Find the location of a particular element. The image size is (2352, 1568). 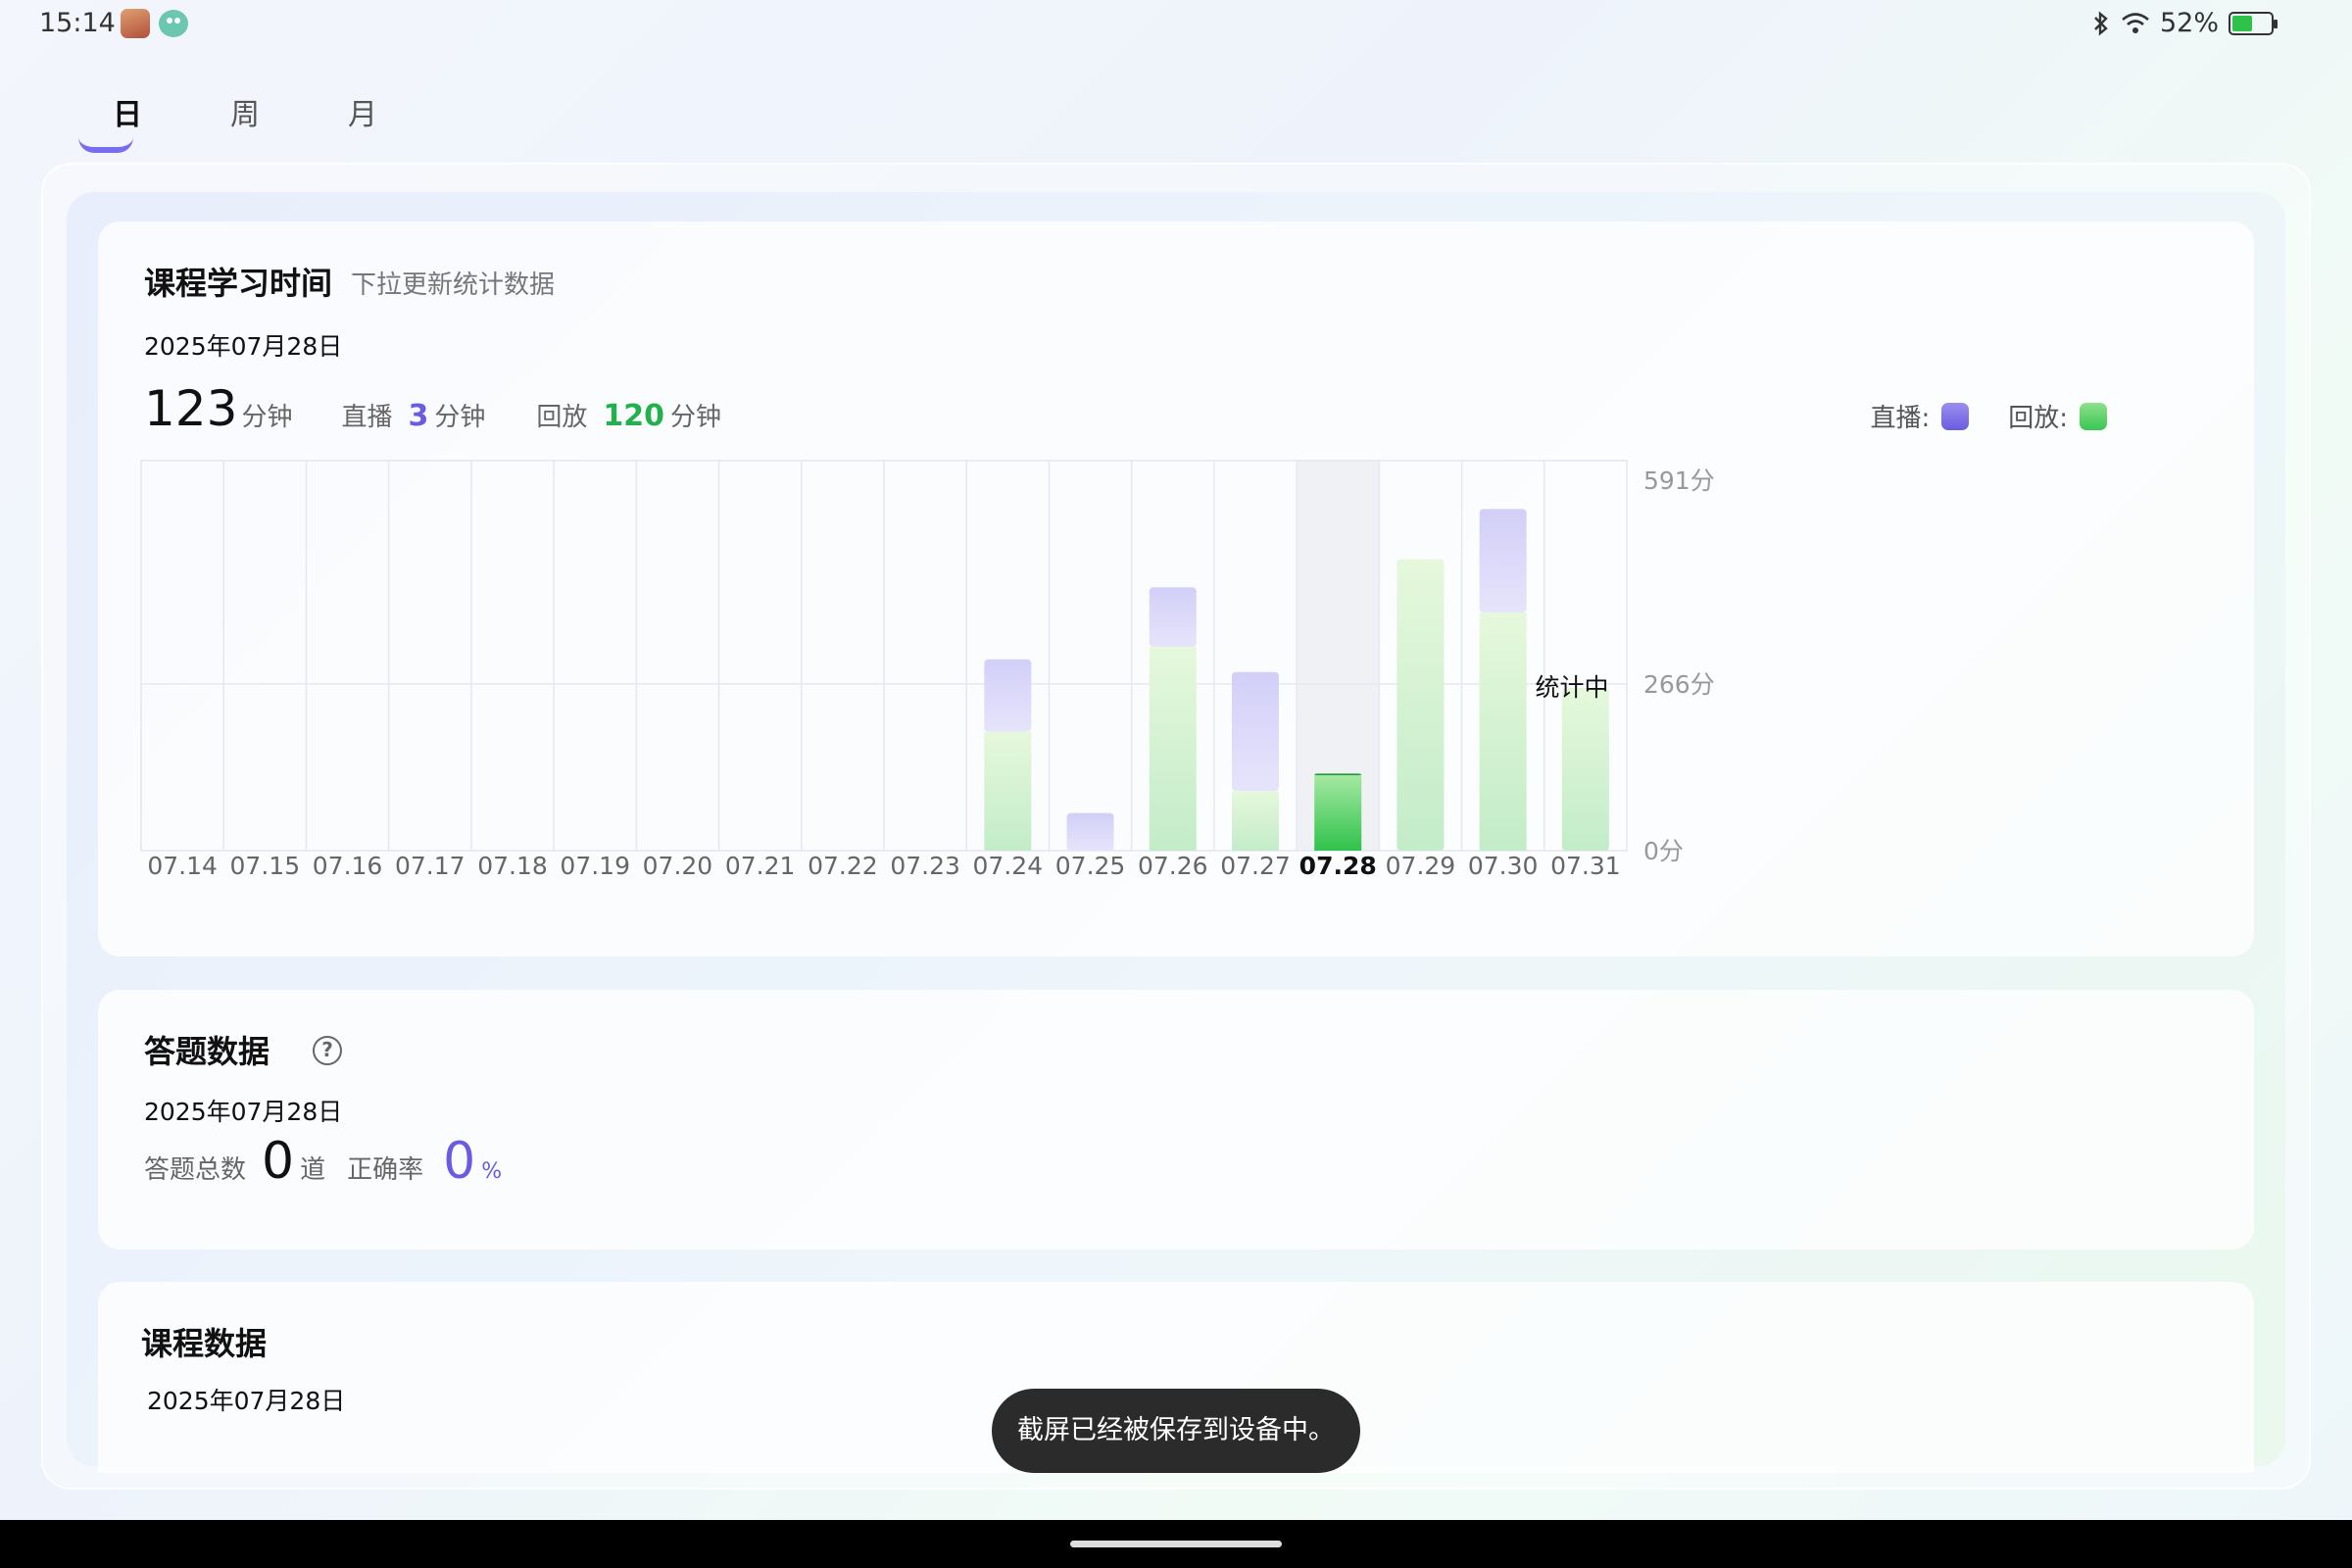

bar-replay-07.27 is located at coordinates (1255, 821).